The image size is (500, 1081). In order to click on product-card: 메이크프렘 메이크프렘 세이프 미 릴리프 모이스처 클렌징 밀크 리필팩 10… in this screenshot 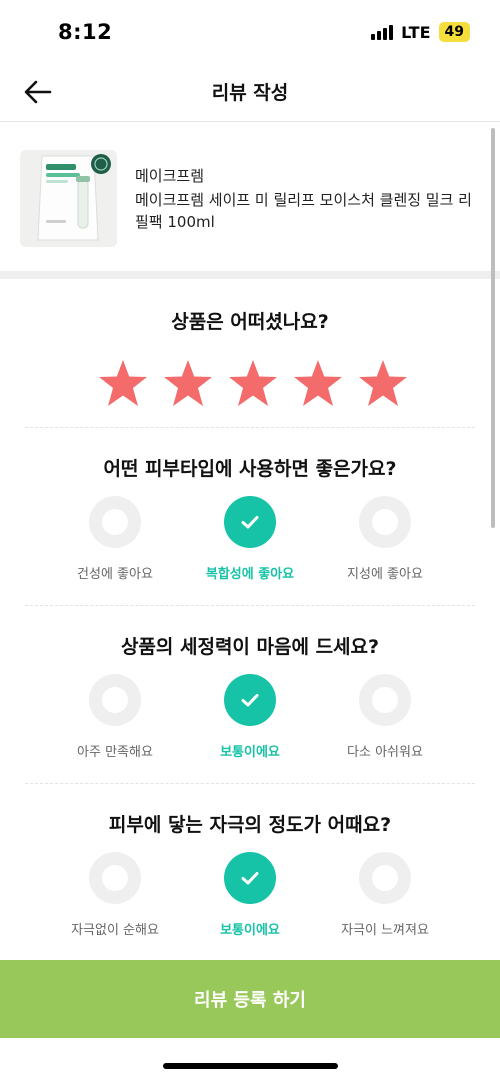, I will do `click(250, 197)`.